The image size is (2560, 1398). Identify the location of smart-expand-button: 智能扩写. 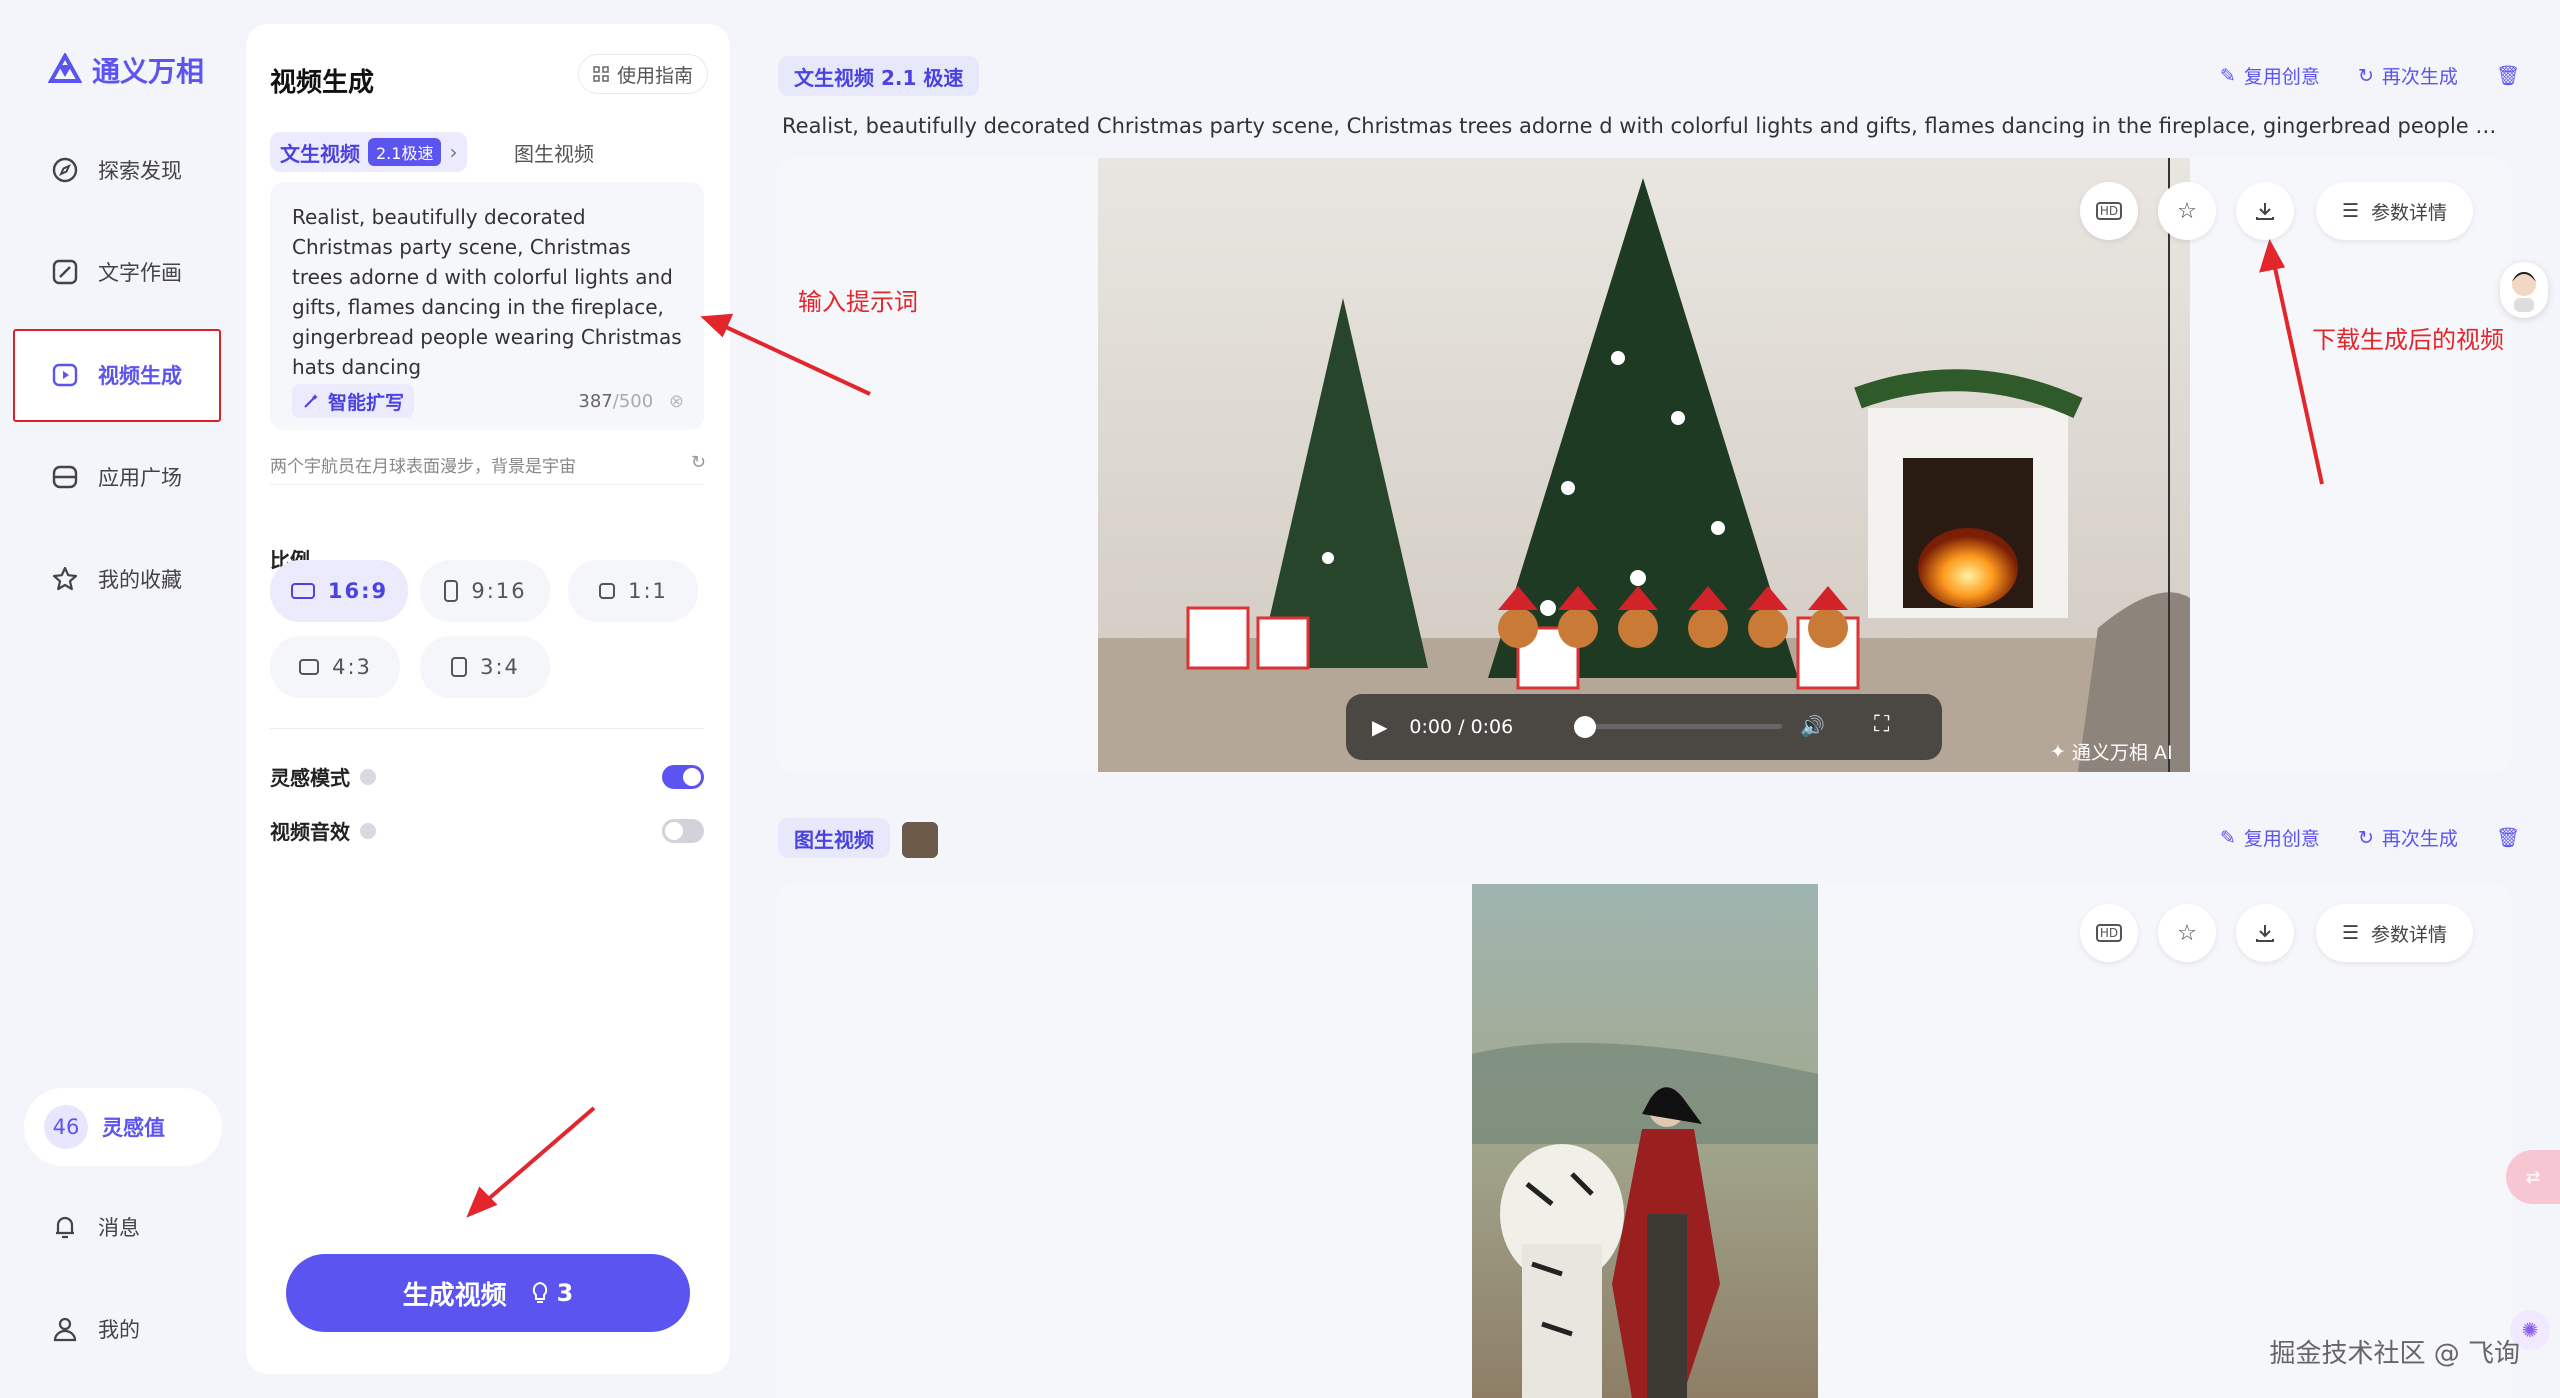
(353, 401).